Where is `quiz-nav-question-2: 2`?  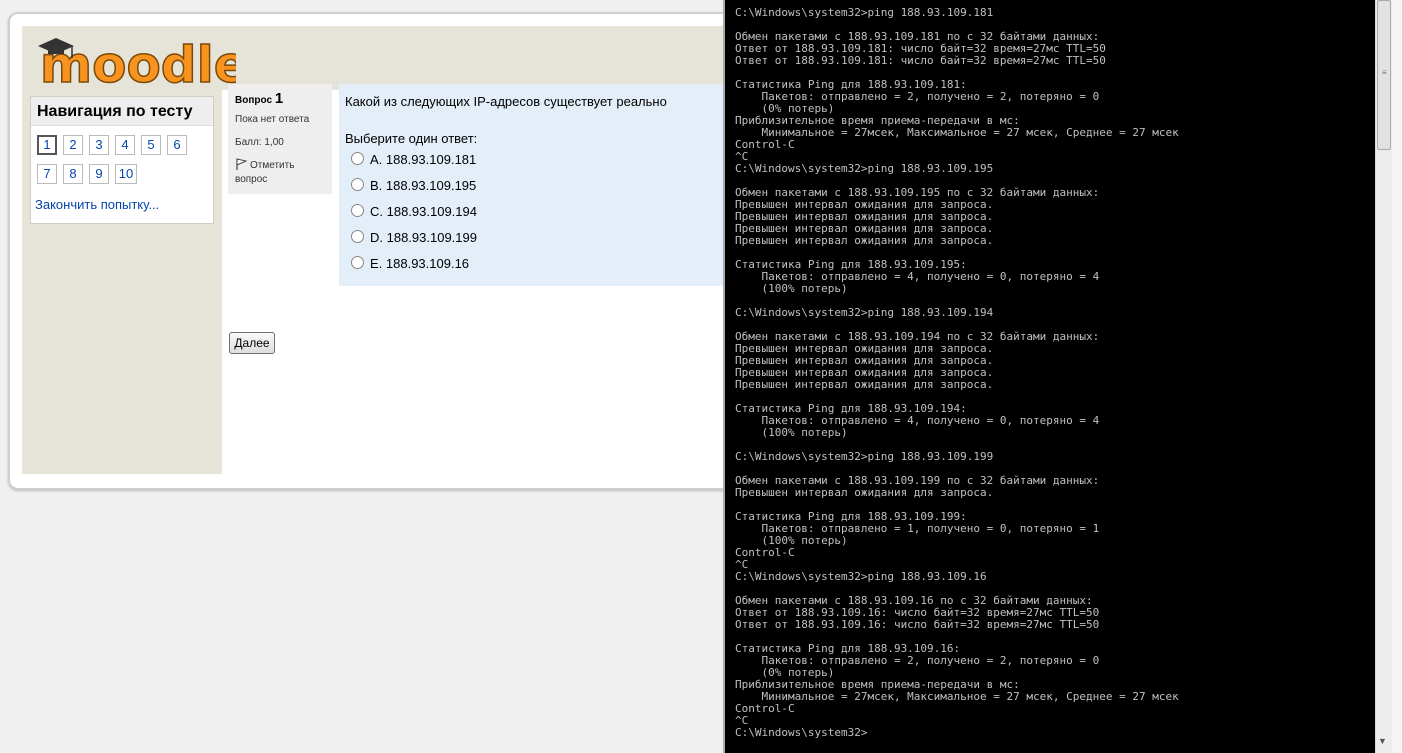
quiz-nav-question-2: 2 is located at coordinates (73, 145).